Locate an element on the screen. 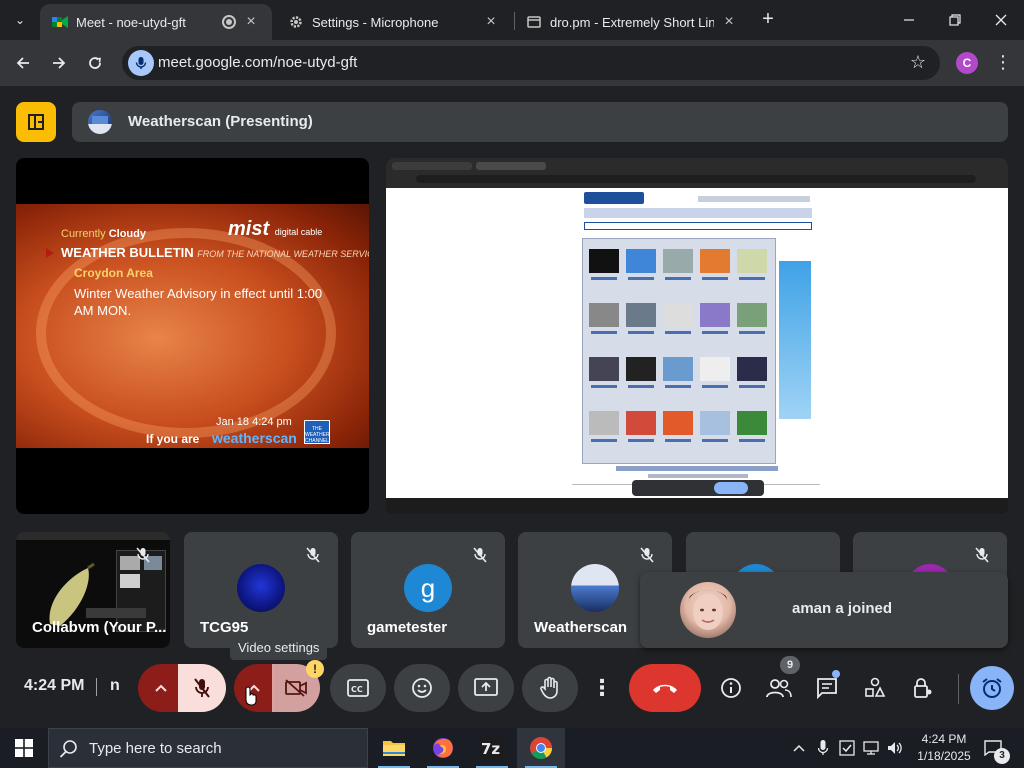 The image size is (1024, 768). shared-thumbnail-grid is located at coordinates (679, 351).